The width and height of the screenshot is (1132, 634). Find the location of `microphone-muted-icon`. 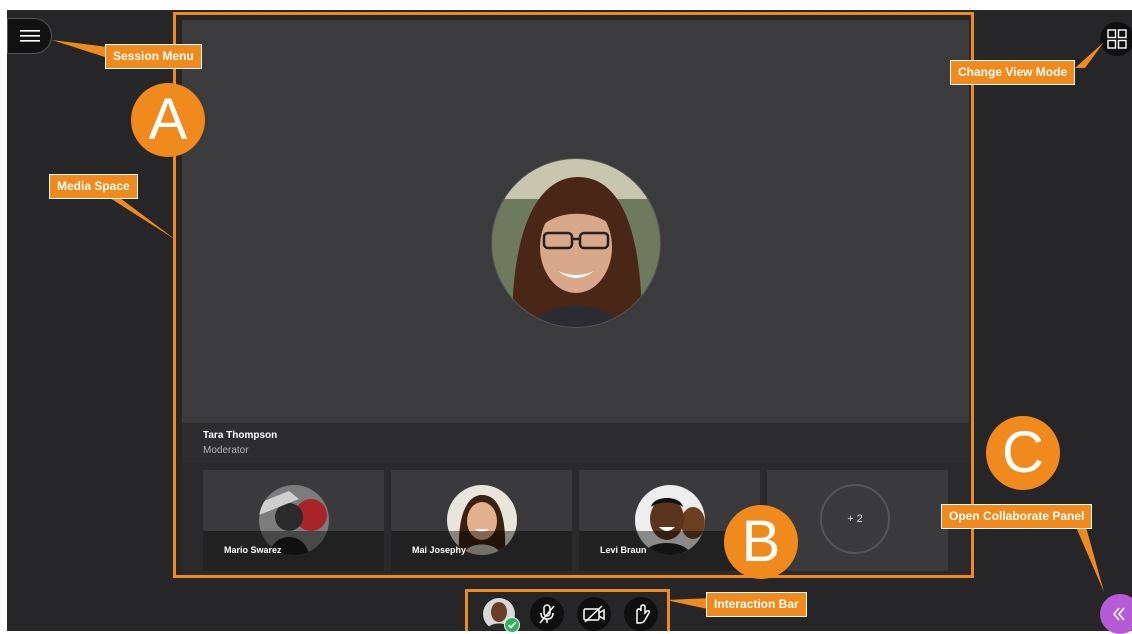

microphone-muted-icon is located at coordinates (547, 614).